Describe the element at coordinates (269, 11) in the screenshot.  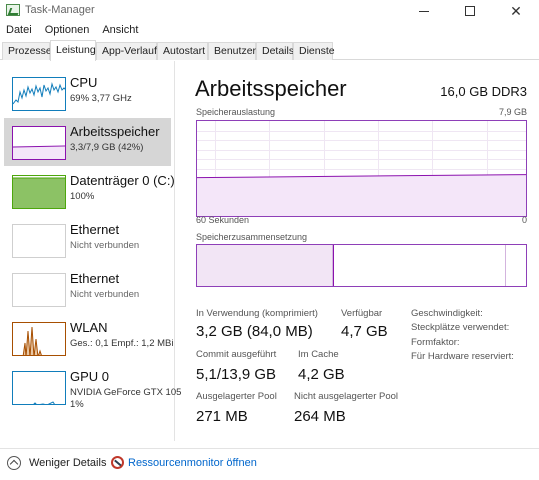
I see `title-bar: Task-Manager ✕` at that location.